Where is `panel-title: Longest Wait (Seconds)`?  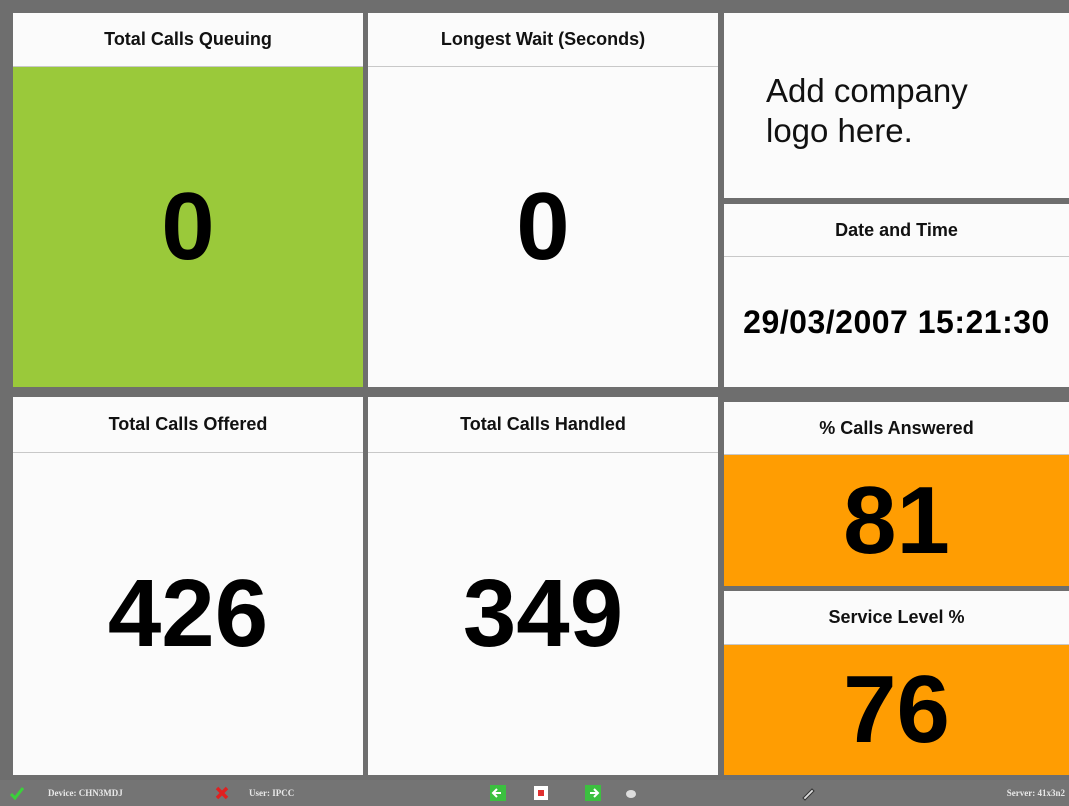
panel-title: Longest Wait (Seconds) is located at coordinates (543, 40).